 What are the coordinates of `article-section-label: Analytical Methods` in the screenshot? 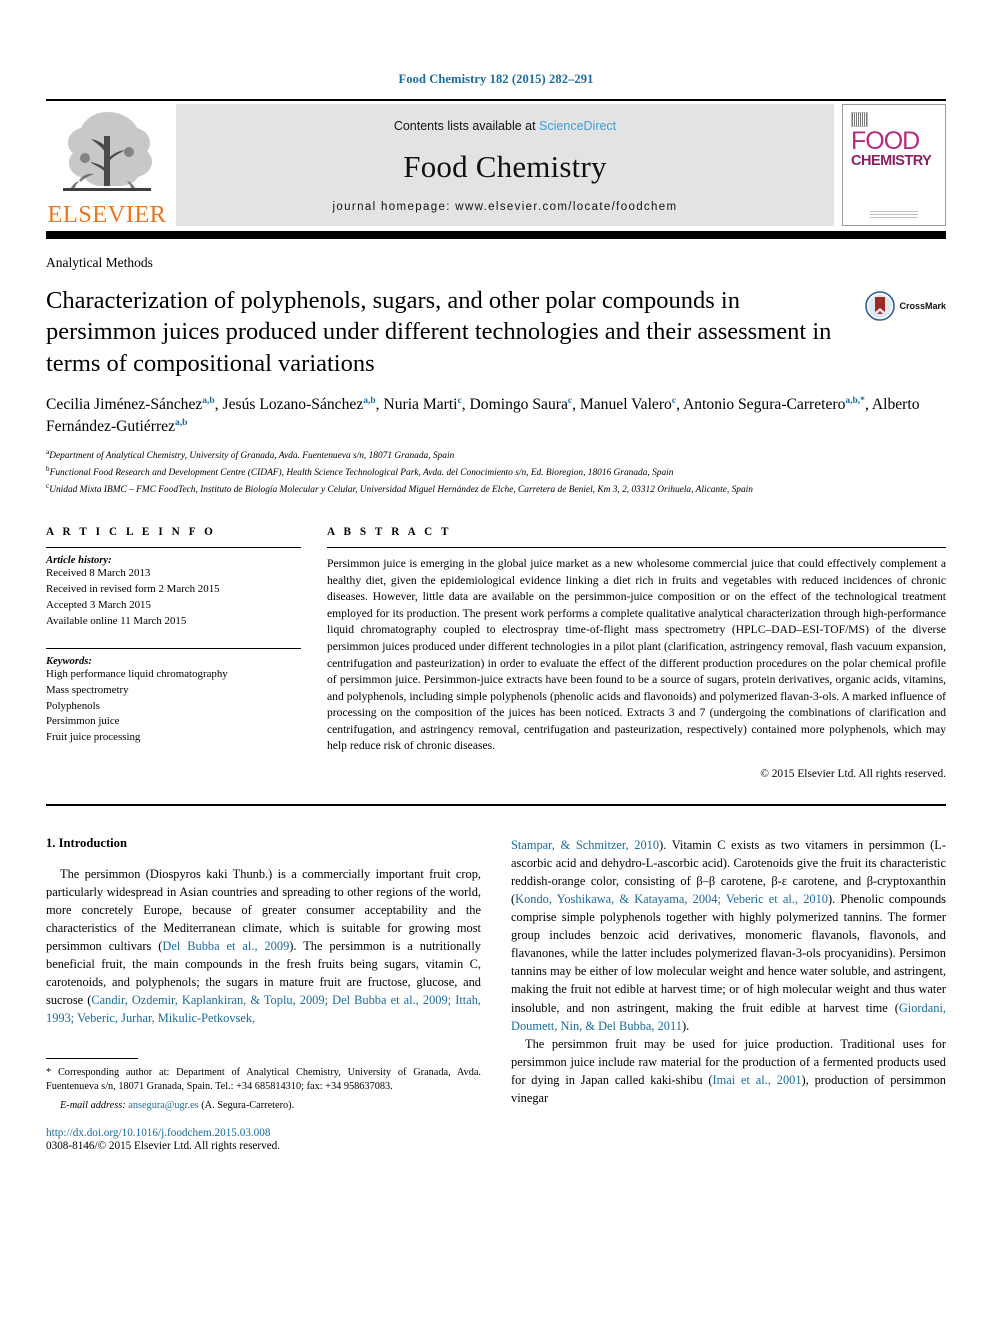 It's located at (99, 262).